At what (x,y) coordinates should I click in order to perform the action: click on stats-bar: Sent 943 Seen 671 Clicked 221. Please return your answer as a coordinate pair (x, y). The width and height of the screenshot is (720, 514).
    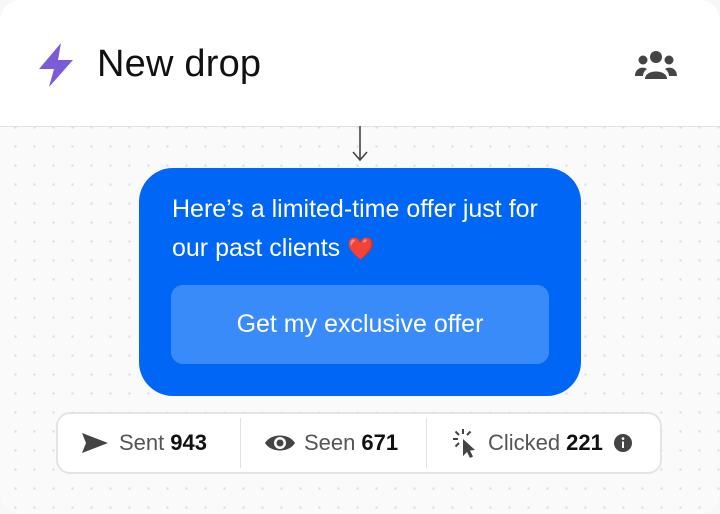
    Looking at the image, I should click on (359, 443).